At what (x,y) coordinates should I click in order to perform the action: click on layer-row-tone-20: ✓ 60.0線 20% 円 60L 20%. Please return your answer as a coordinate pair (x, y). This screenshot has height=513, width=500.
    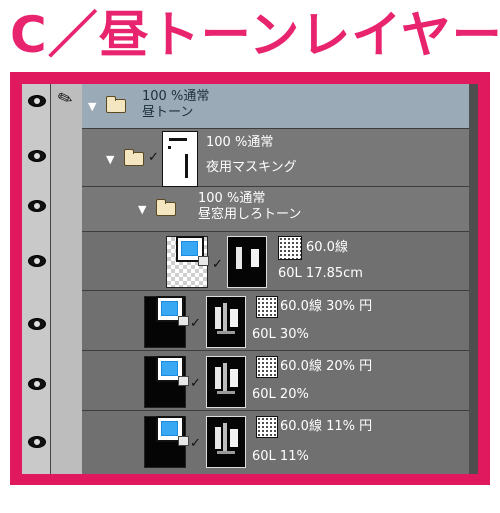
    Looking at the image, I should click on (275, 381).